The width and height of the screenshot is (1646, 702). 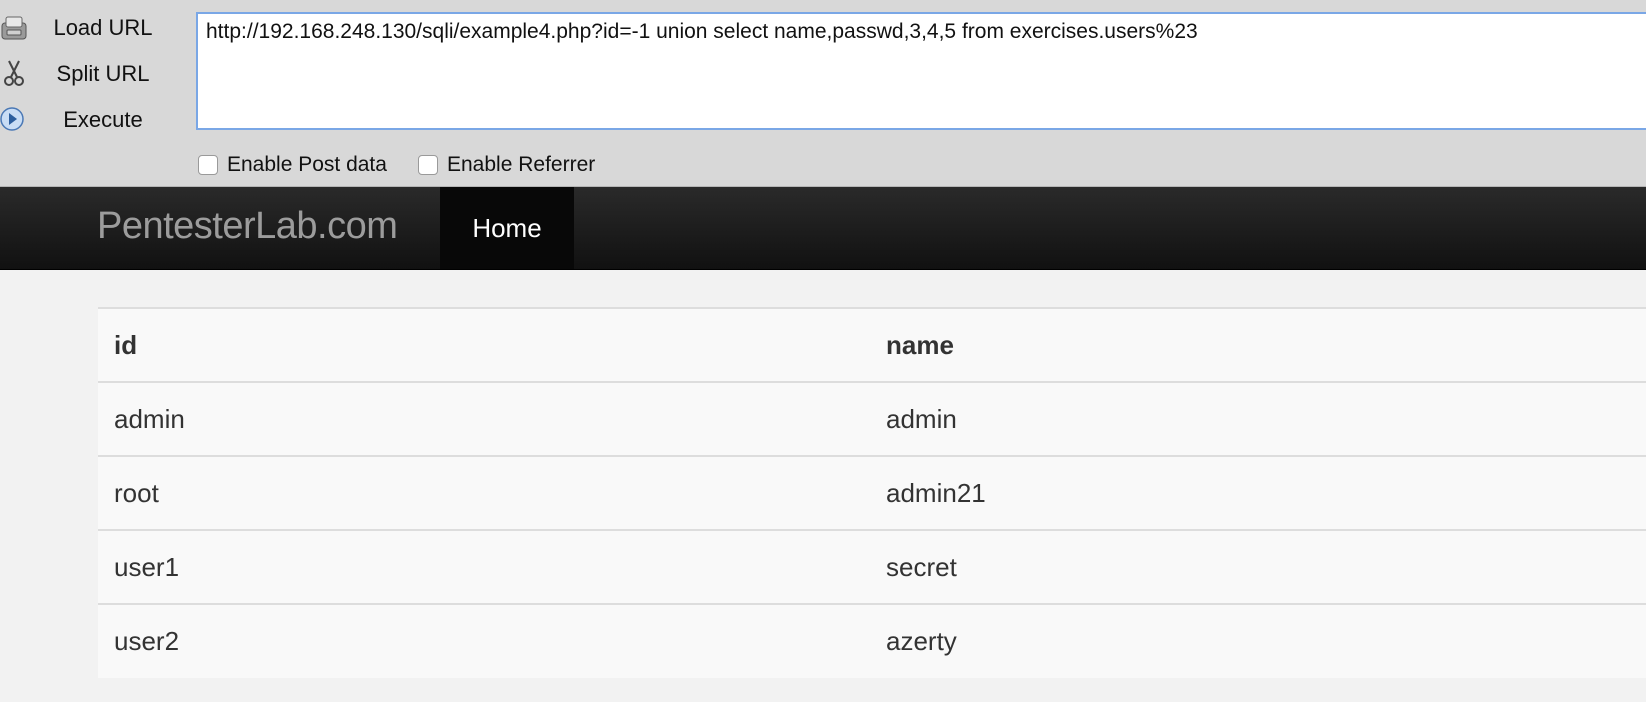 I want to click on split-url-label: Split URL, so click(x=103, y=73).